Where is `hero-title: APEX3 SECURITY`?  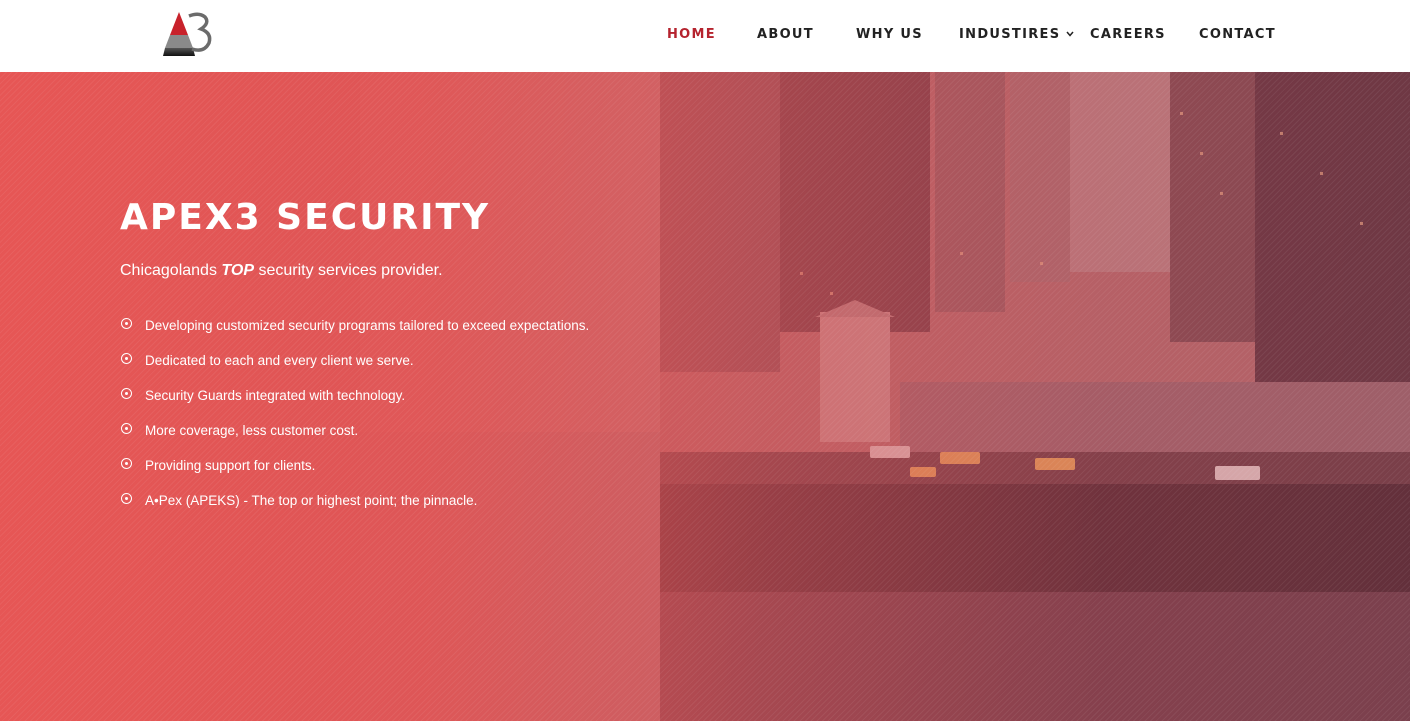
hero-title: APEX3 SECURITY is located at coordinates (305, 217).